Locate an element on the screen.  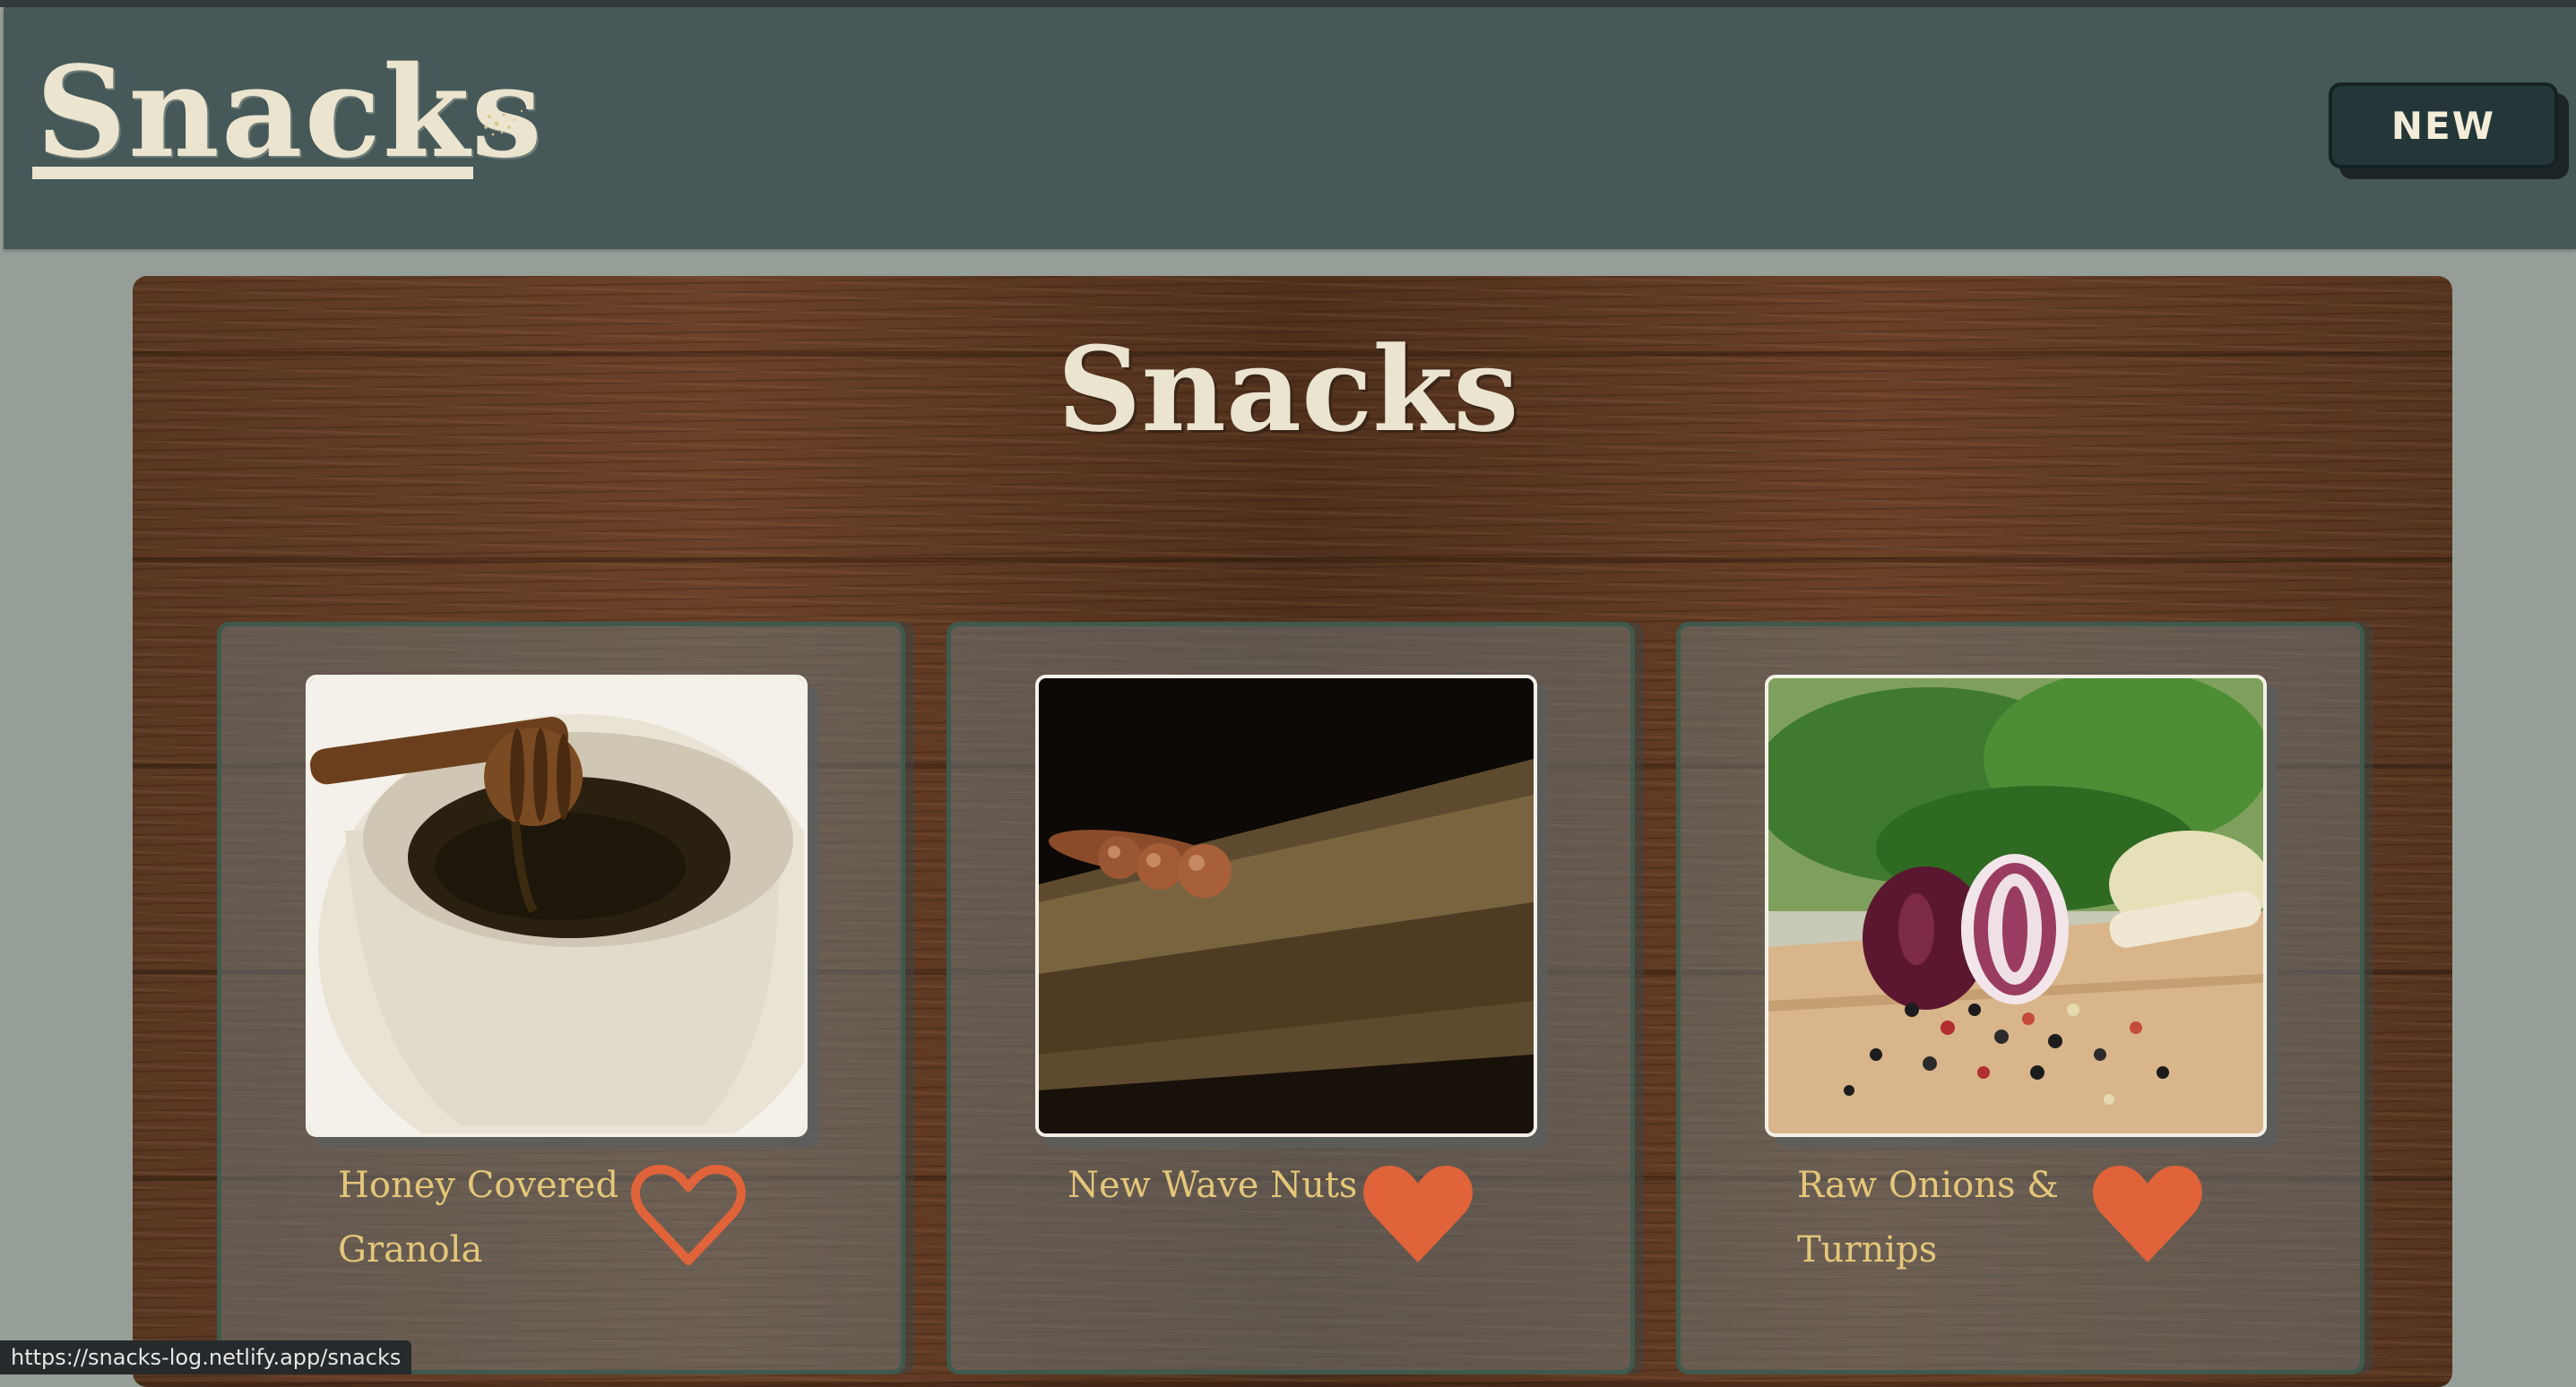
onions-peppercorns-photo is located at coordinates (2016, 906).